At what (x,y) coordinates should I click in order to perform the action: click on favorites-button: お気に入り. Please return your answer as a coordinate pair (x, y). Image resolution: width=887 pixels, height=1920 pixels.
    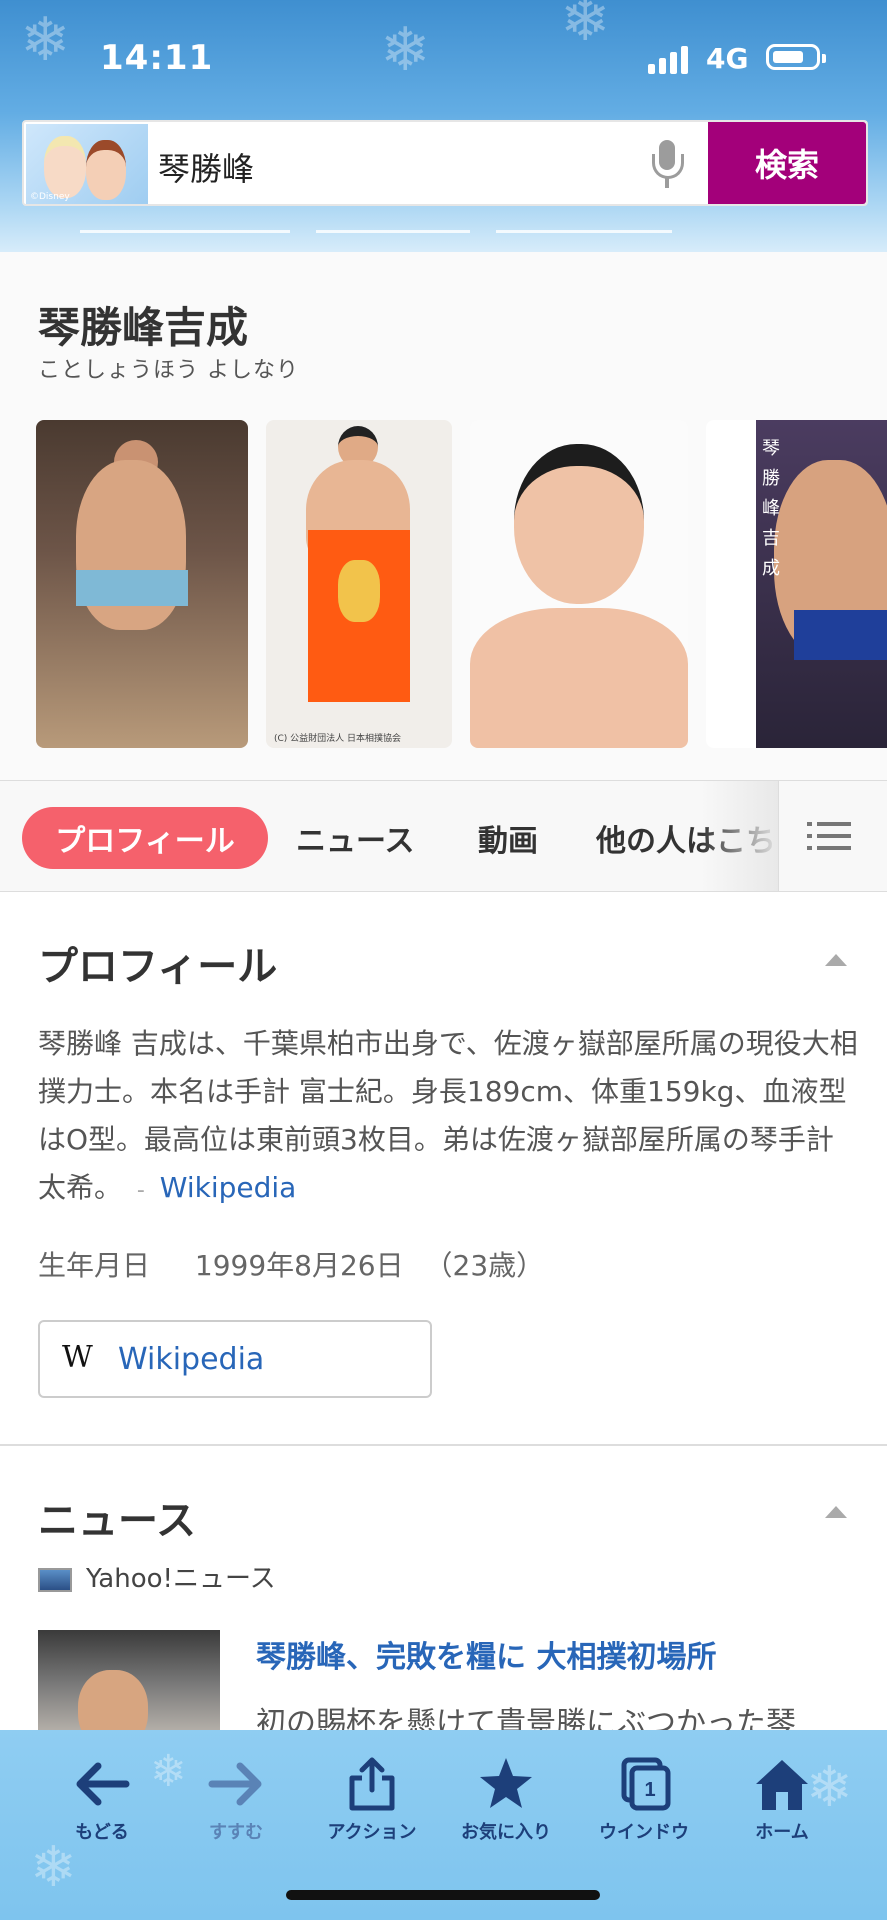
    Looking at the image, I should click on (506, 1800).